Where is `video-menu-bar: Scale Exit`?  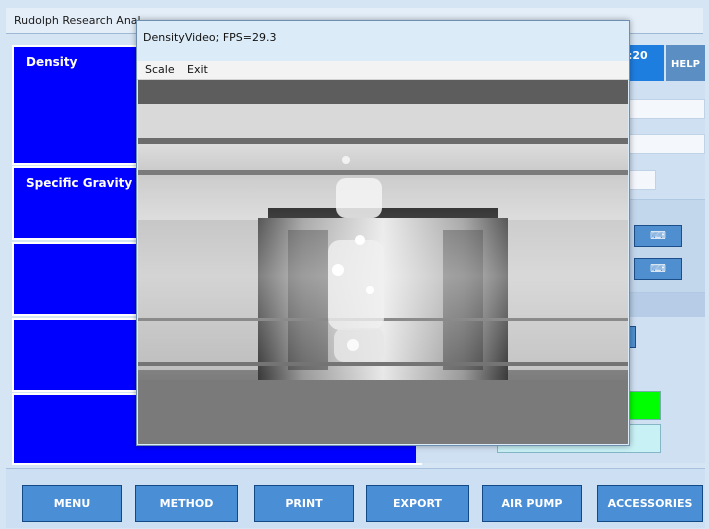 video-menu-bar: Scale Exit is located at coordinates (383, 70).